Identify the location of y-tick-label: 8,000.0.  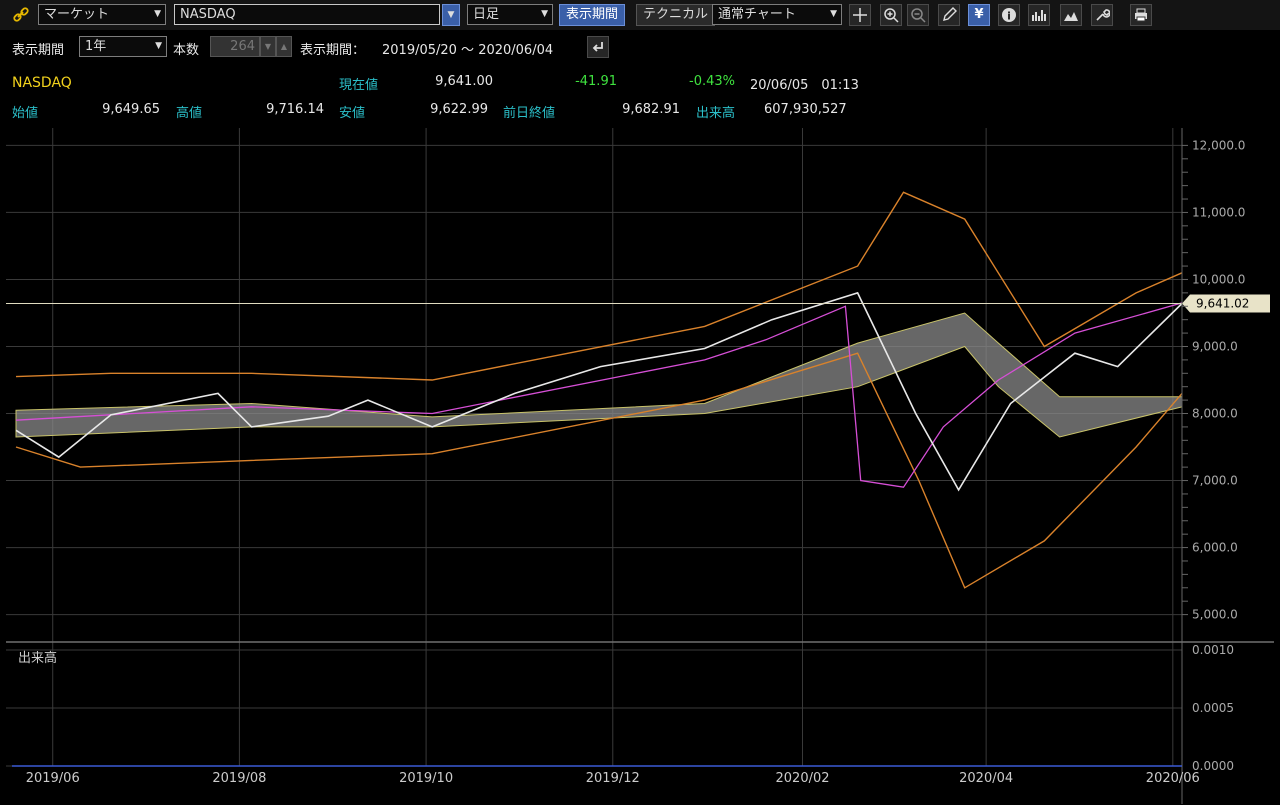
(1215, 414).